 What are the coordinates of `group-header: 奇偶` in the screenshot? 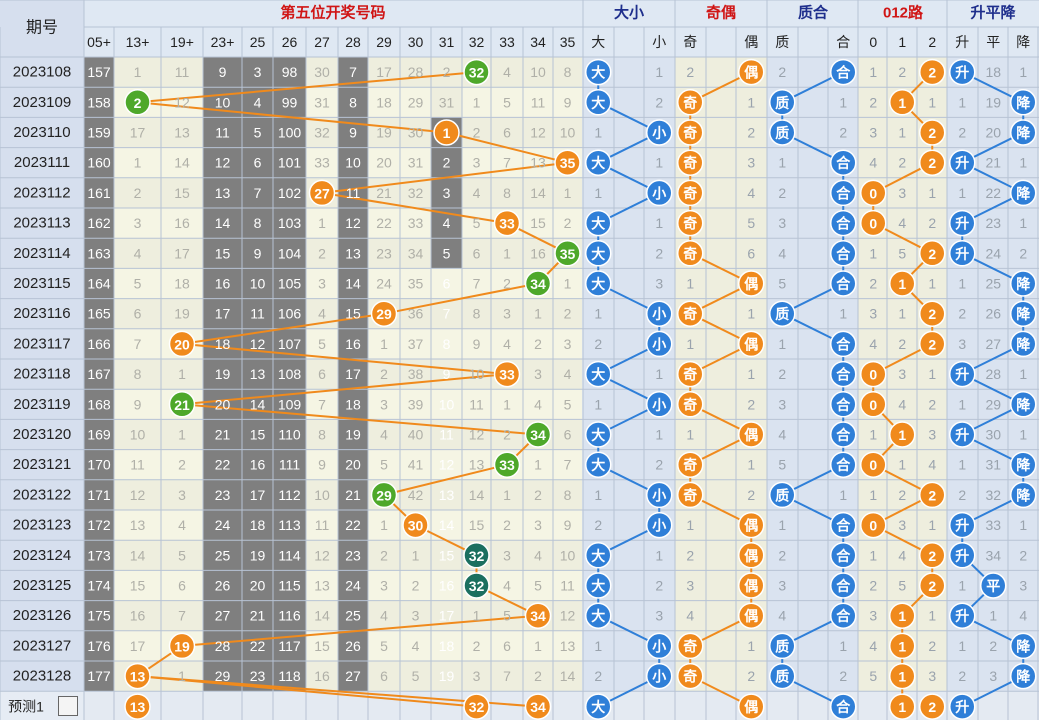 It's located at (721, 13).